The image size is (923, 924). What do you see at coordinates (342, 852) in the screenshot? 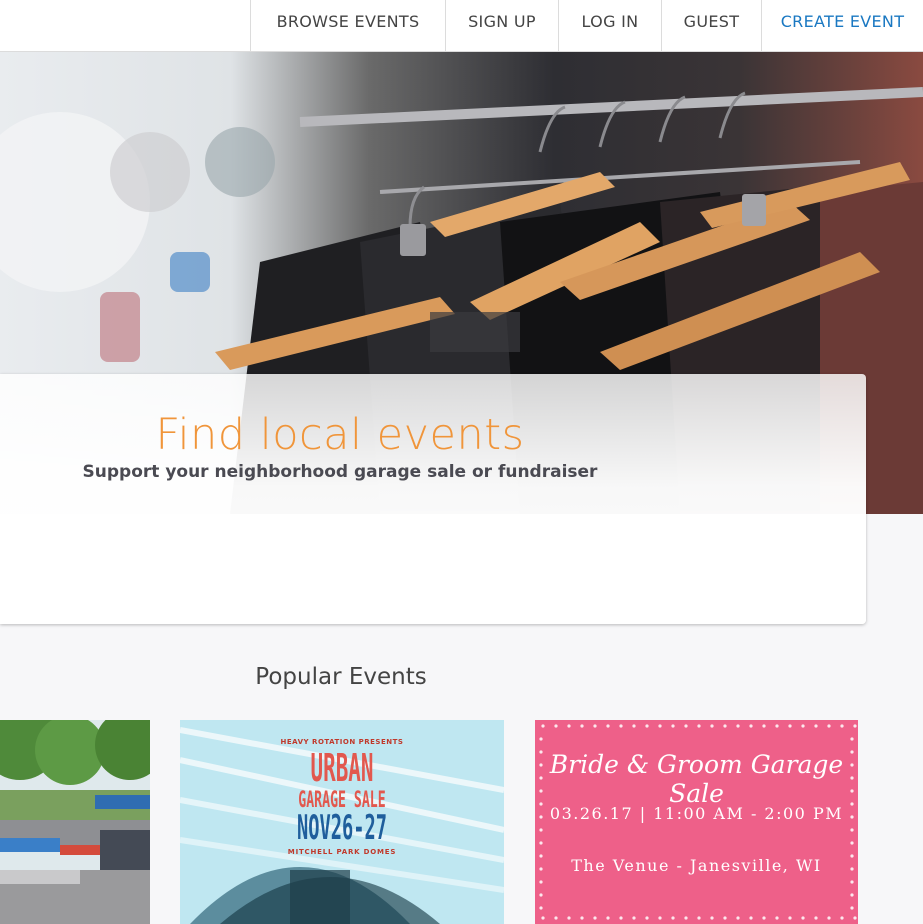
I see `poster-venue: MITCHELL PARK DOMES` at bounding box center [342, 852].